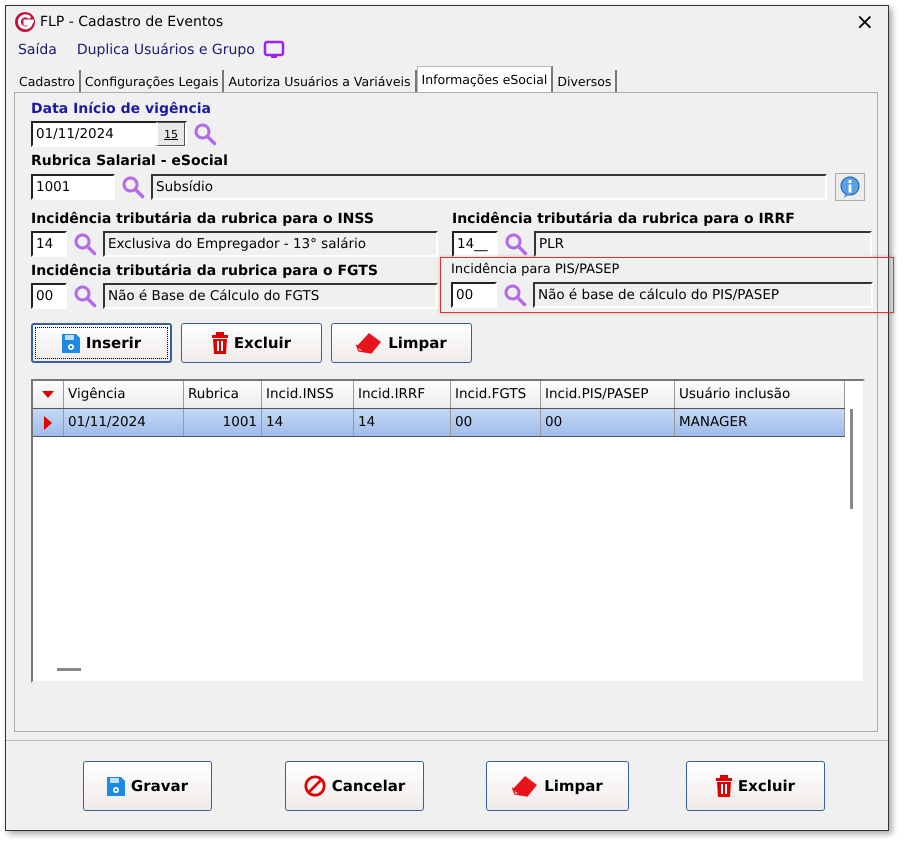 This screenshot has width=905, height=846. I want to click on description-field: PLR, so click(703, 244).